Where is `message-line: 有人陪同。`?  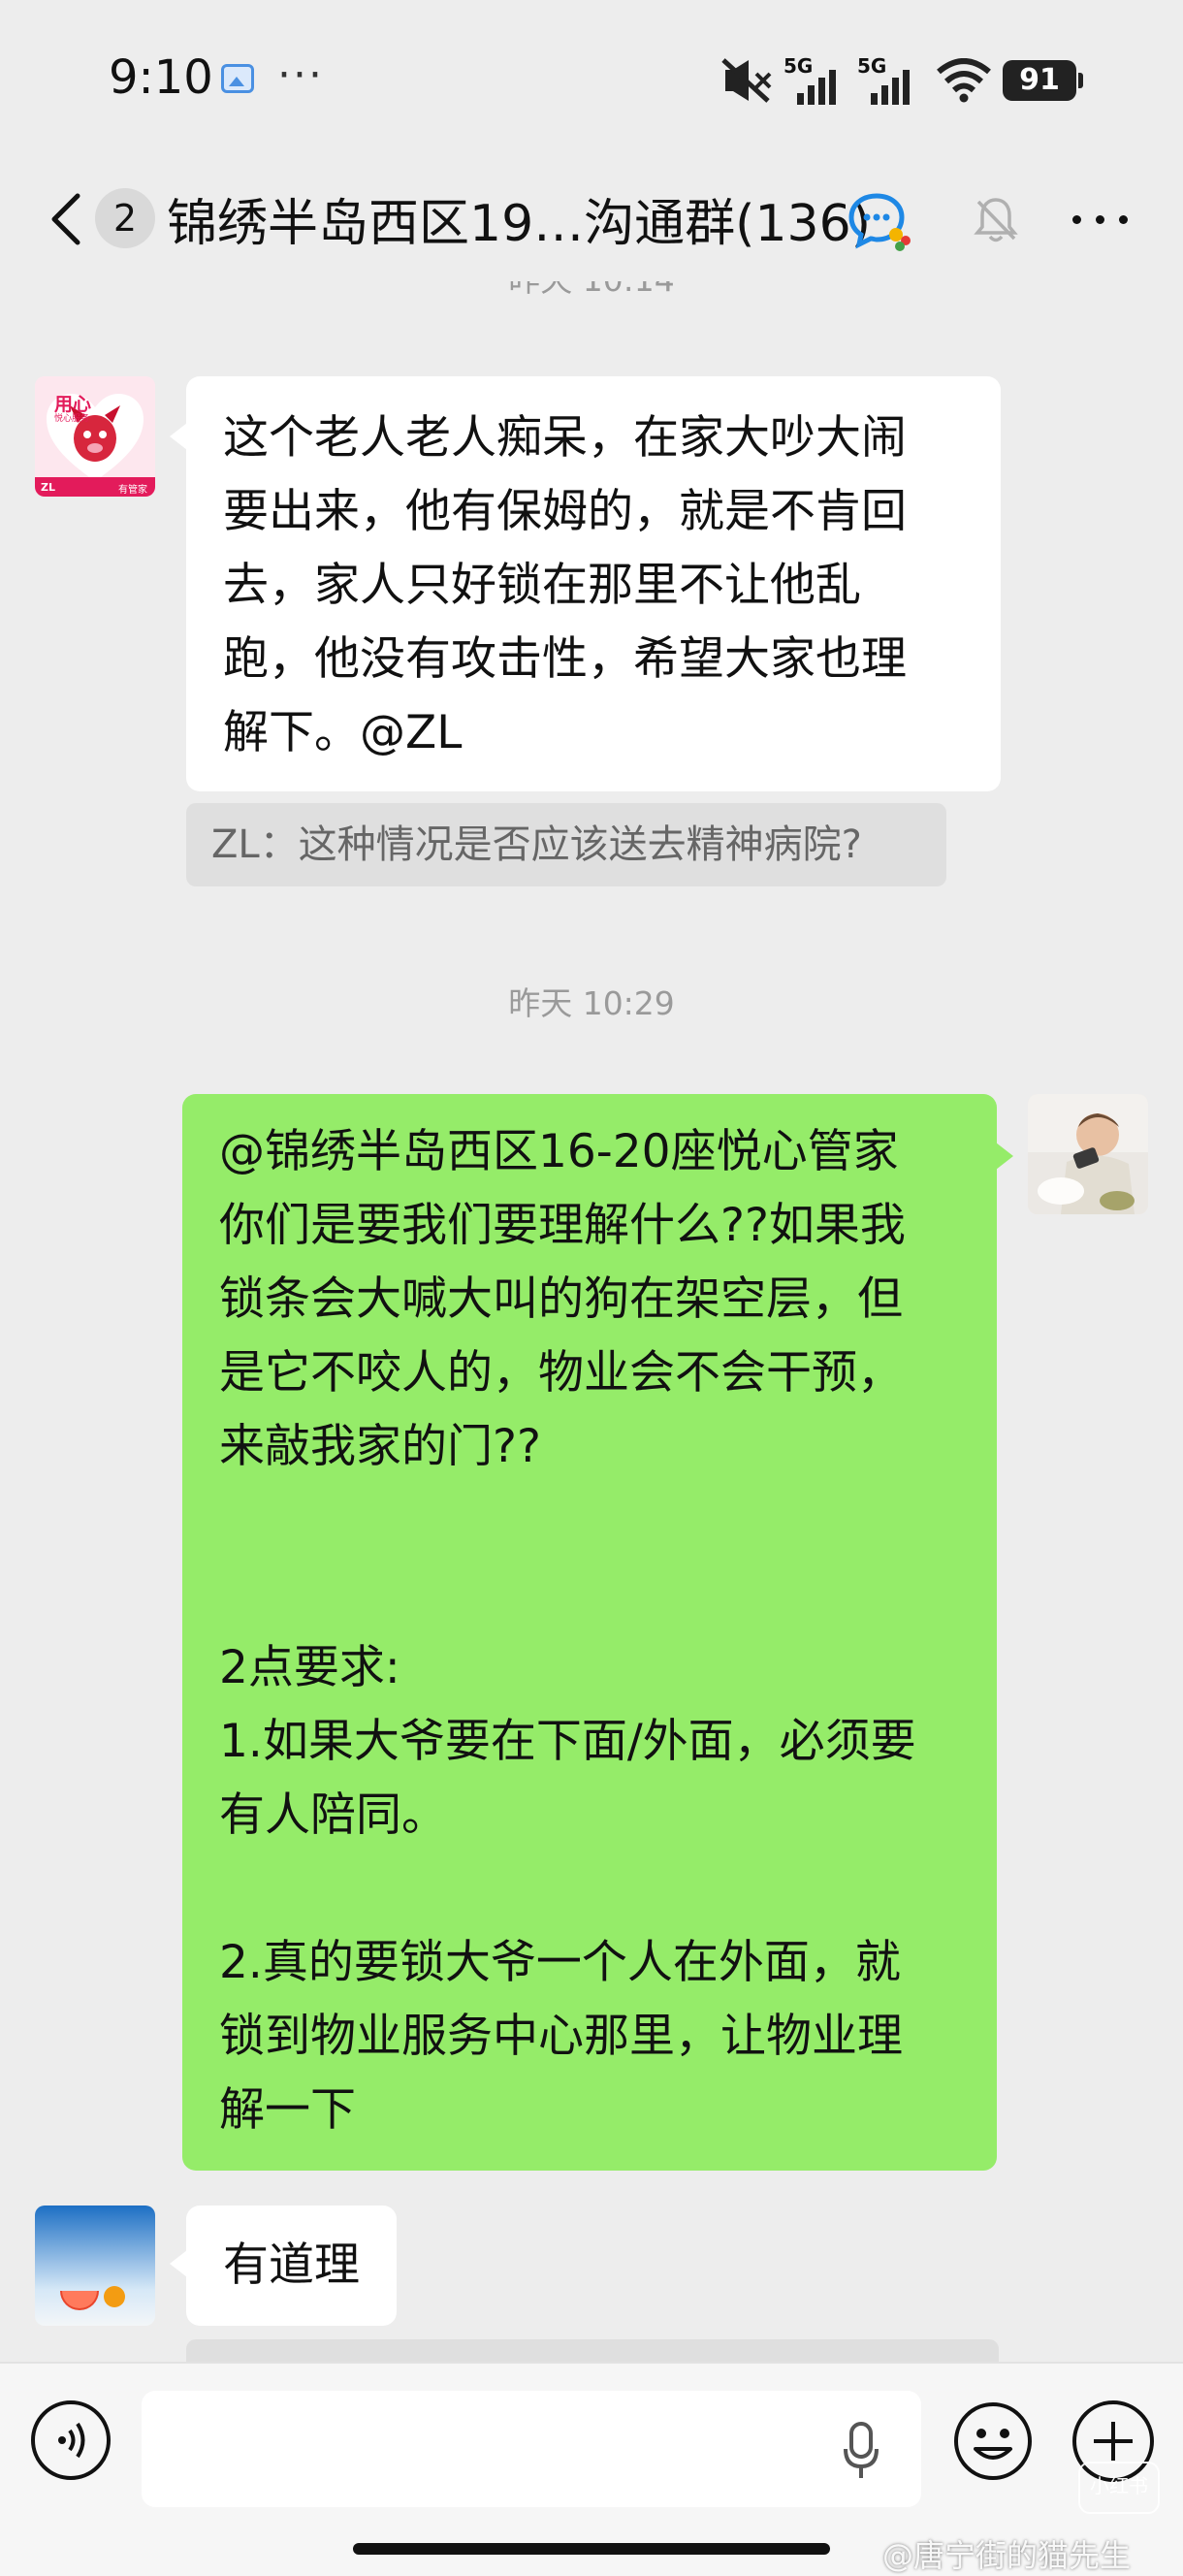 message-line: 有人陪同。 is located at coordinates (333, 1815).